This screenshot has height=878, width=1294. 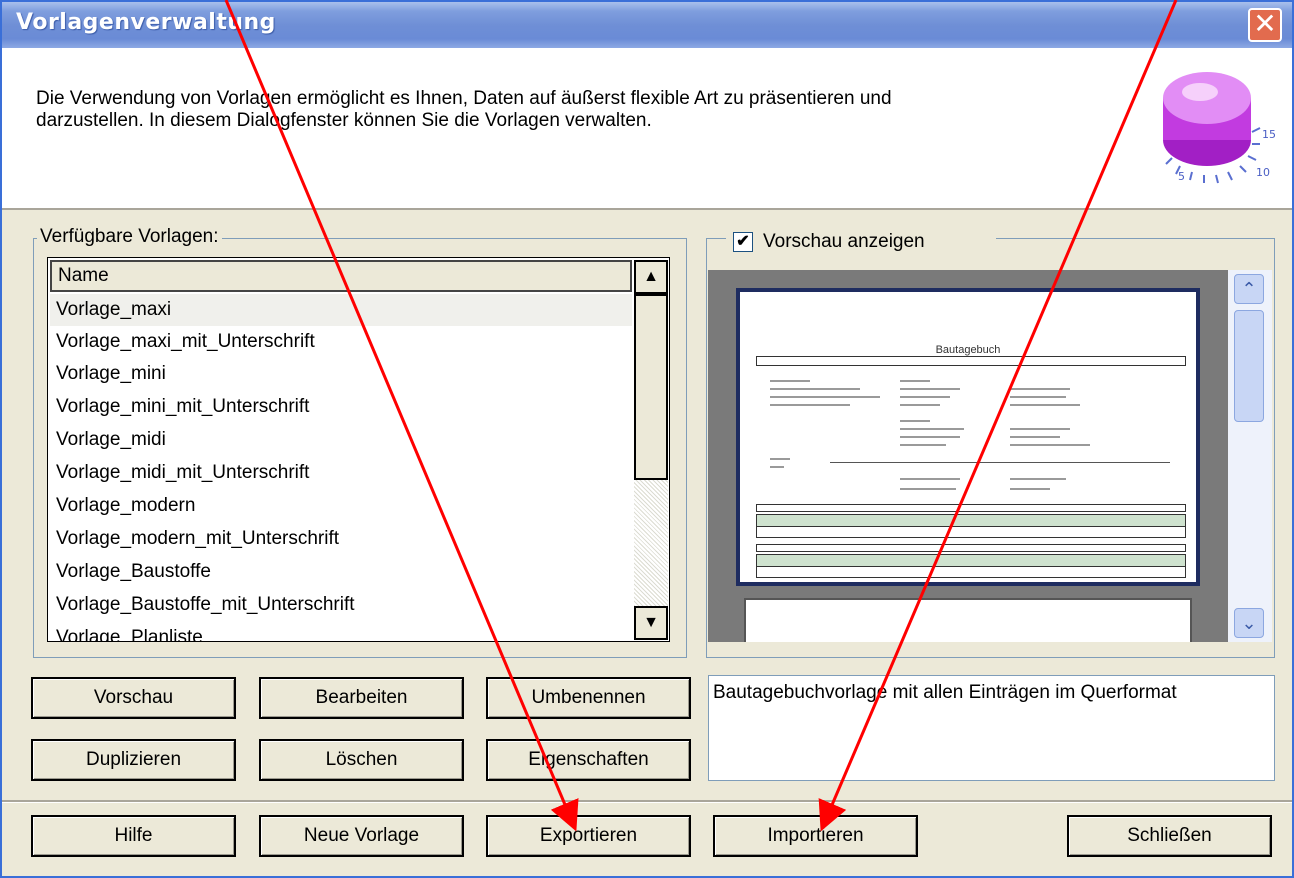 What do you see at coordinates (968, 350) in the screenshot?
I see `preview-document-title: Bautagebuch` at bounding box center [968, 350].